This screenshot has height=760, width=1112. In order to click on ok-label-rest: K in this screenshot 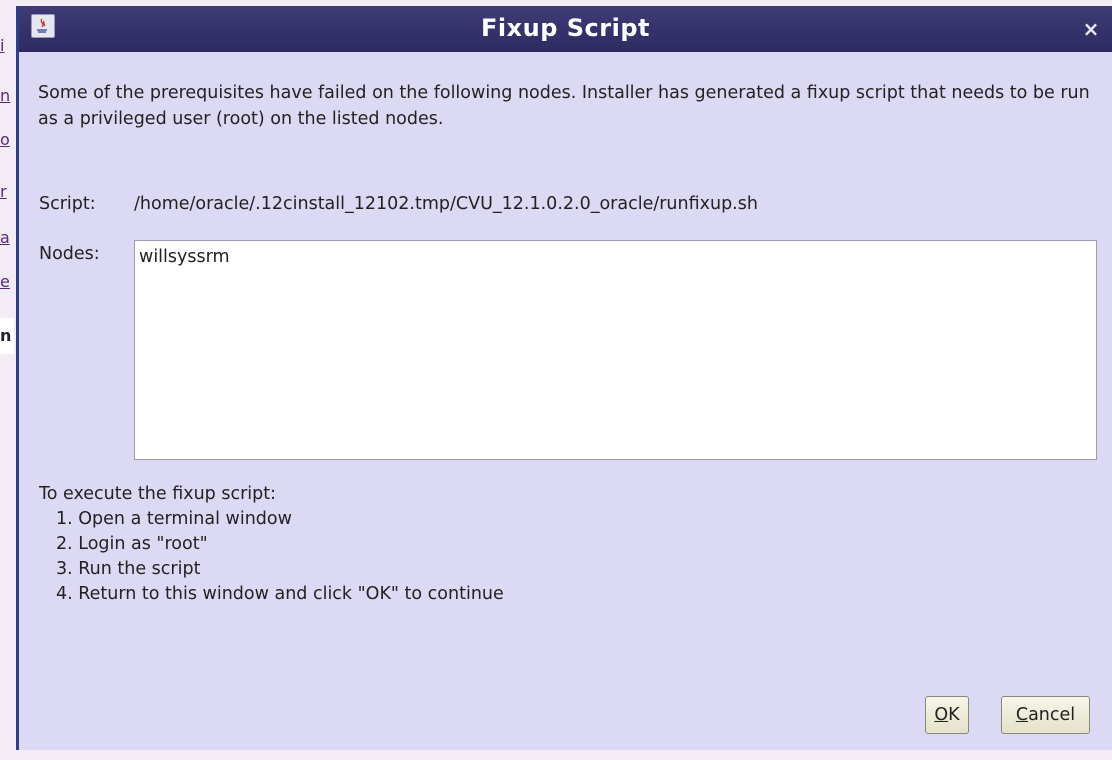, I will do `click(954, 715)`.